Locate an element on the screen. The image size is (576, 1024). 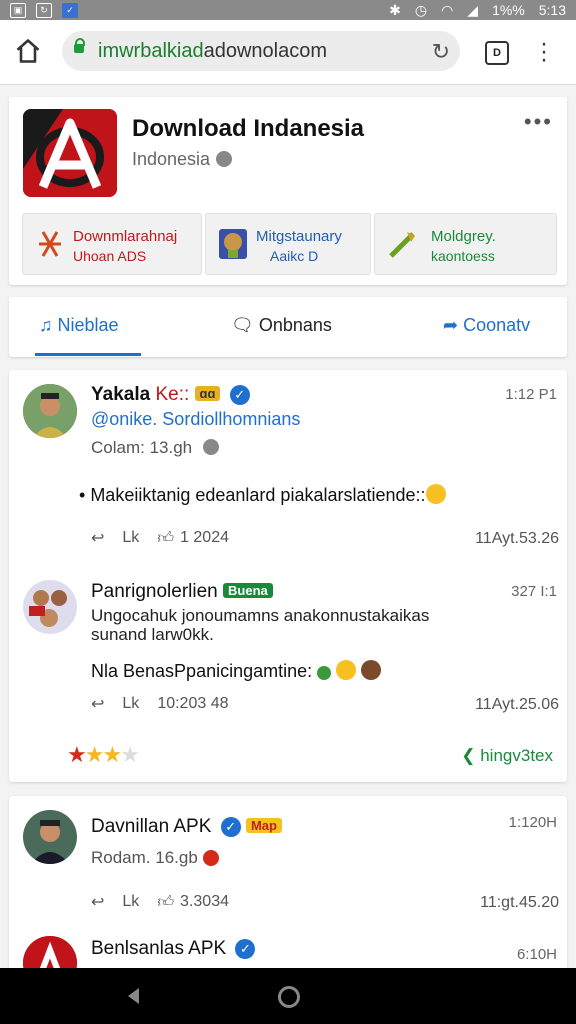
url-field: imwrbalkiadadownolacom ↻ is located at coordinates (261, 51).